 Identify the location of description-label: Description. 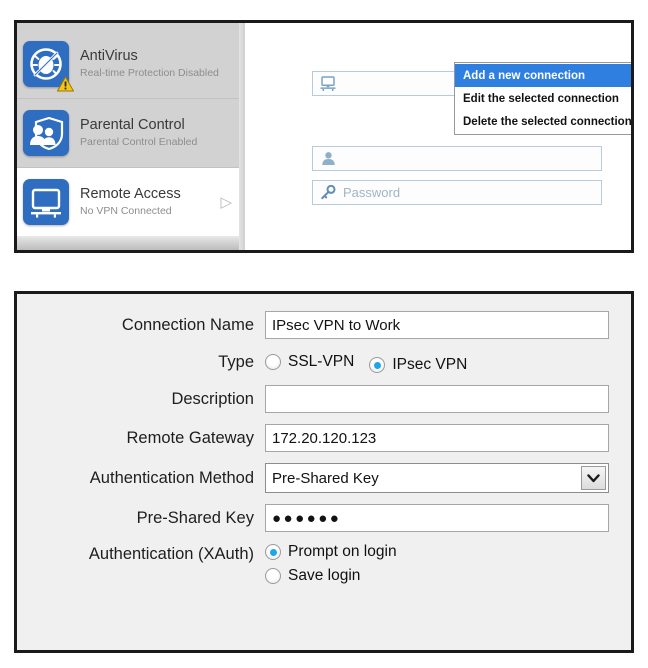
(212, 398).